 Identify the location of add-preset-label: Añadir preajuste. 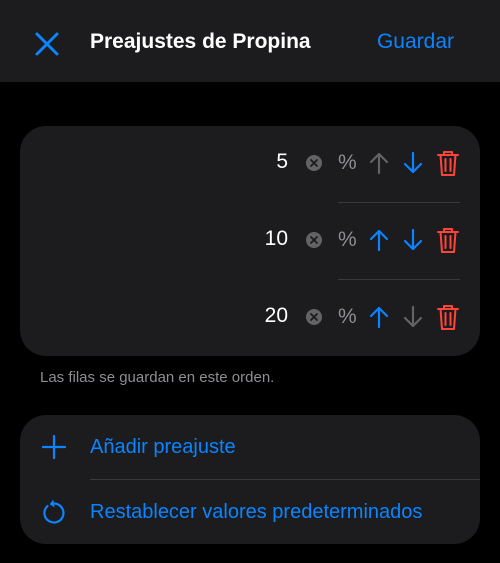
(163, 447).